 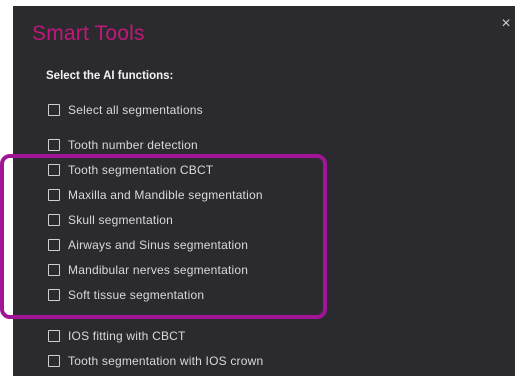 I want to click on checkbox-ios-fitting-cbct: IOS fitting with CBCT, so click(x=117, y=336).